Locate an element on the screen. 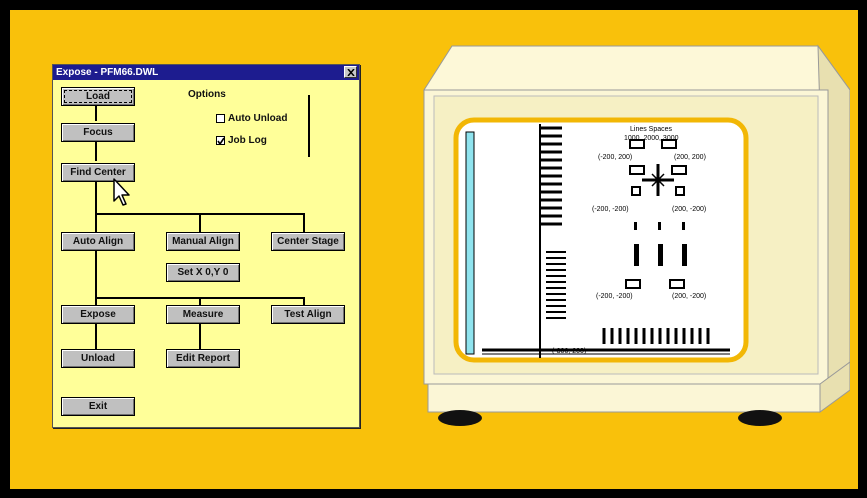  test-align-button: Test Align is located at coordinates (308, 314).